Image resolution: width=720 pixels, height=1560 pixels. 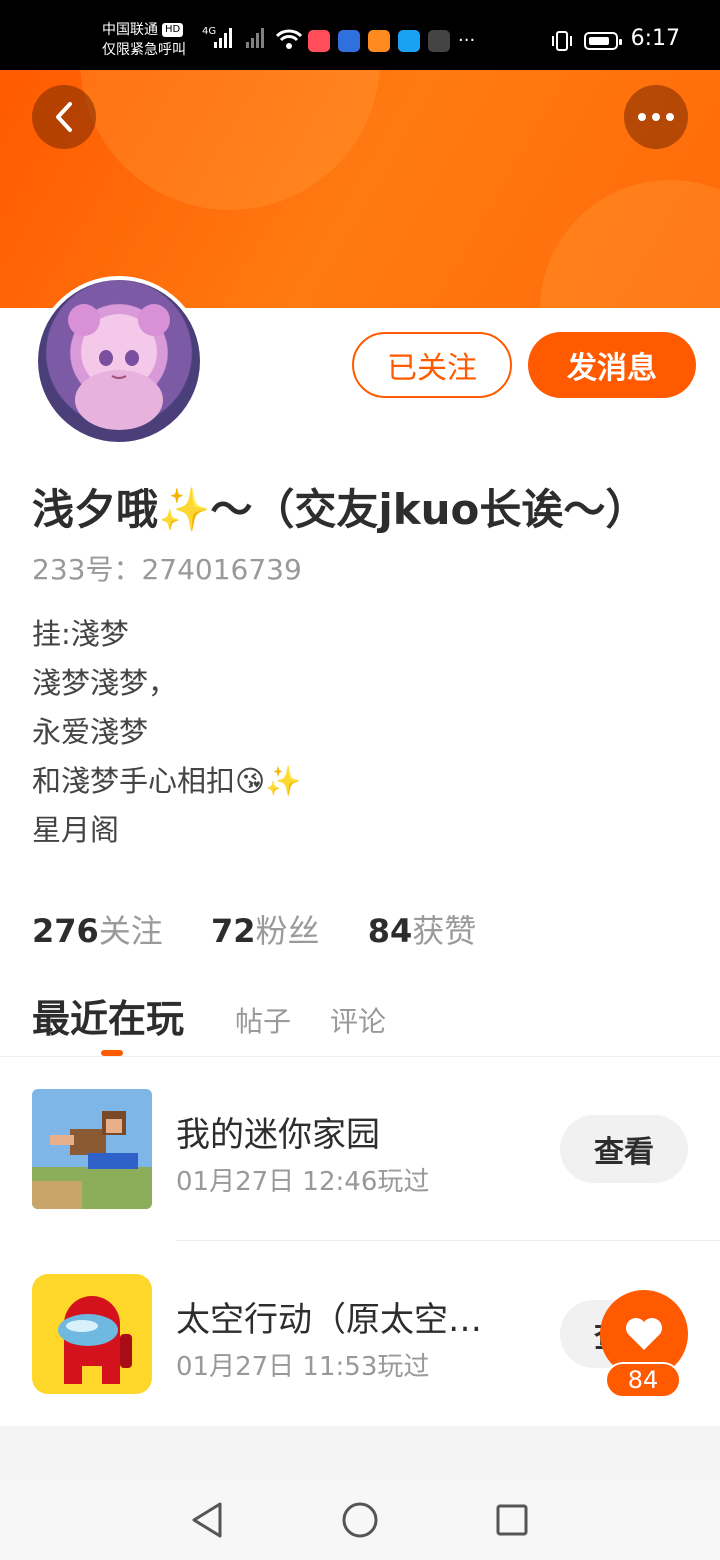 I want to click on user-id-label: 233号：, so click(x=87, y=569).